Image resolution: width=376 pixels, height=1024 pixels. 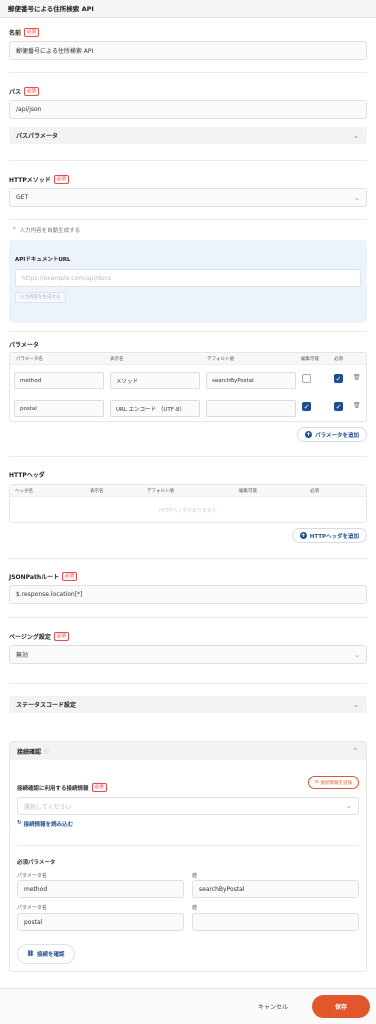 I want to click on sparkle-icon: ✧, so click(x=14, y=229).